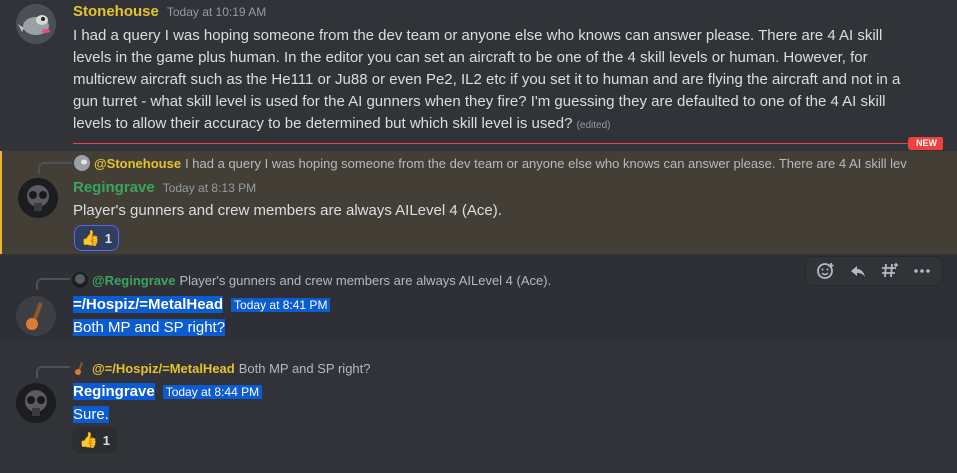 This screenshot has height=473, width=957. I want to click on reply-icon, so click(858, 271).